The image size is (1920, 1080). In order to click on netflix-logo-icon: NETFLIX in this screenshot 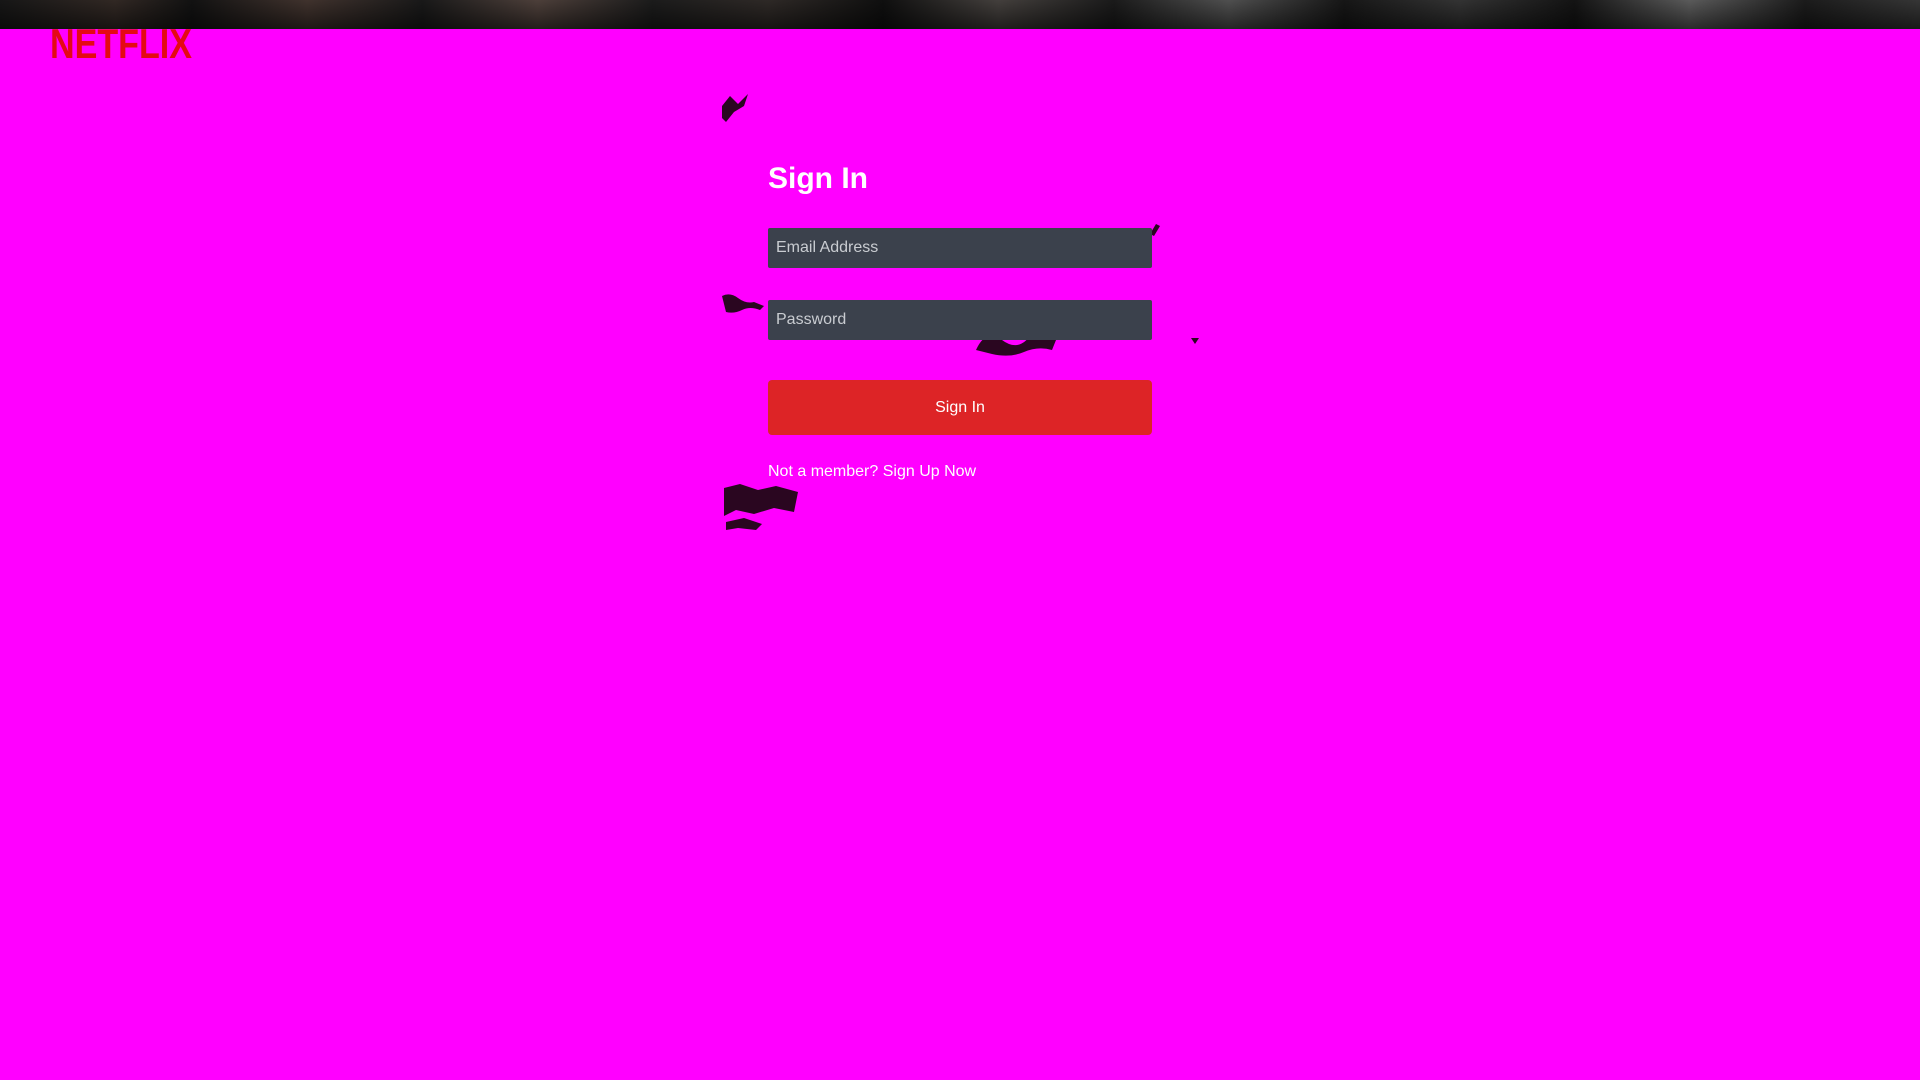, I will do `click(121, 42)`.